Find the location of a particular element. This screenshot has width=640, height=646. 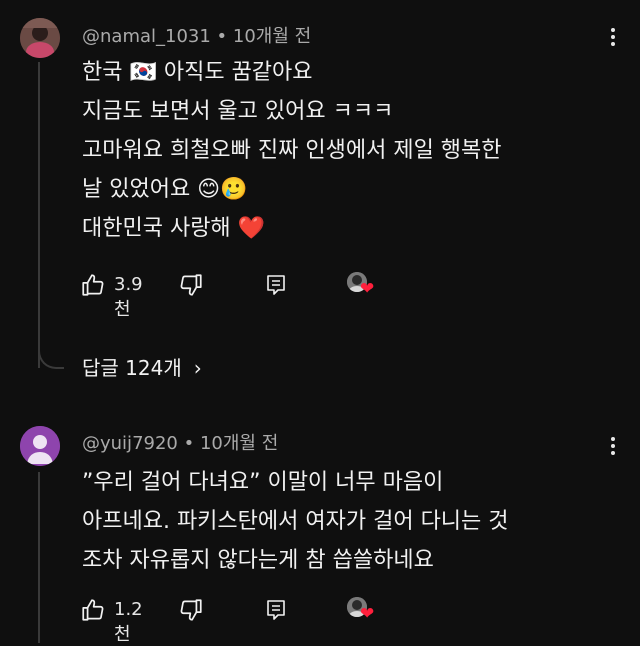

like-count: 3.9천 is located at coordinates (128, 297).